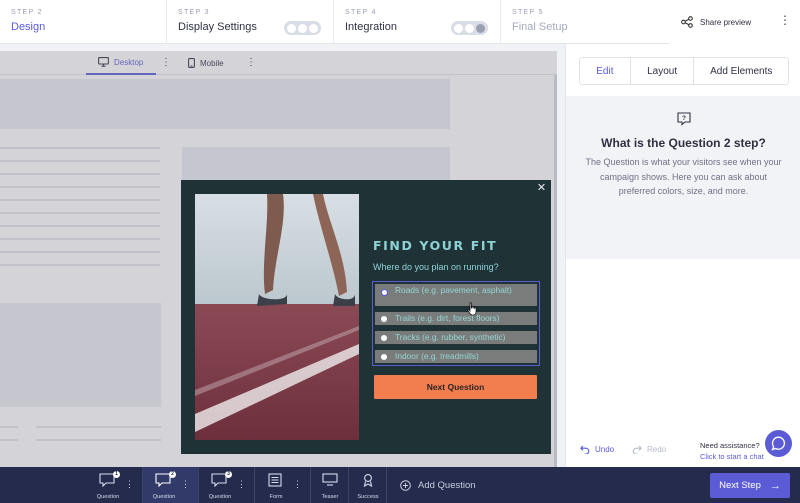 The height and width of the screenshot is (503, 800). I want to click on assistance-box: Need assistance? Click to start a chat, so click(732, 451).